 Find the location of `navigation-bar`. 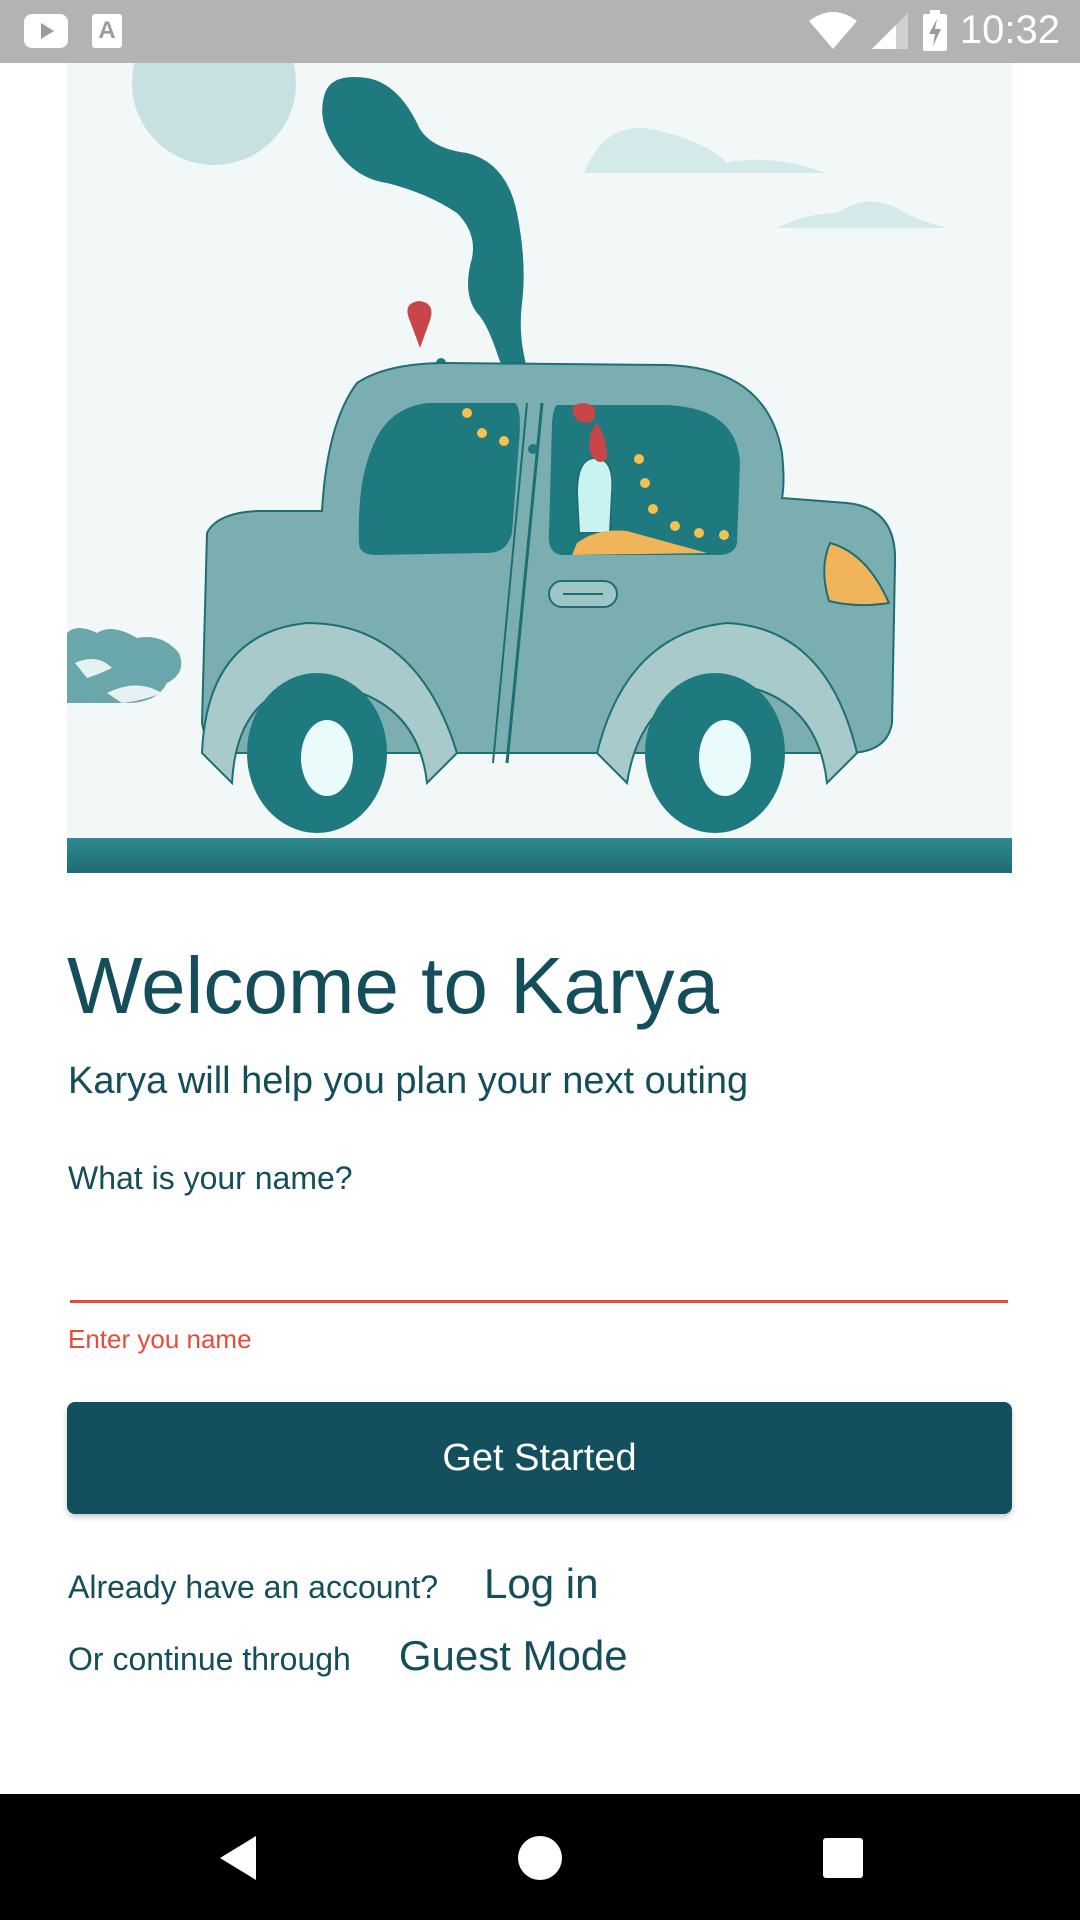

navigation-bar is located at coordinates (540, 1857).